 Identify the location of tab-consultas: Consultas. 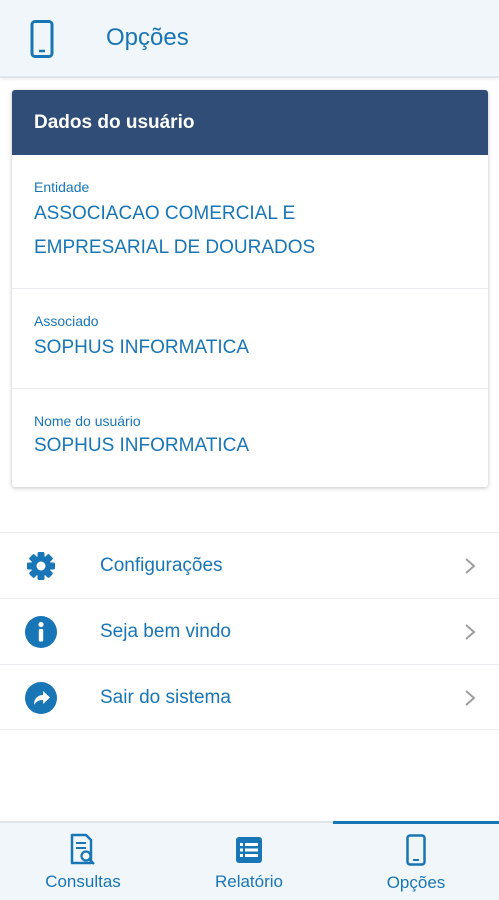
(83, 861).